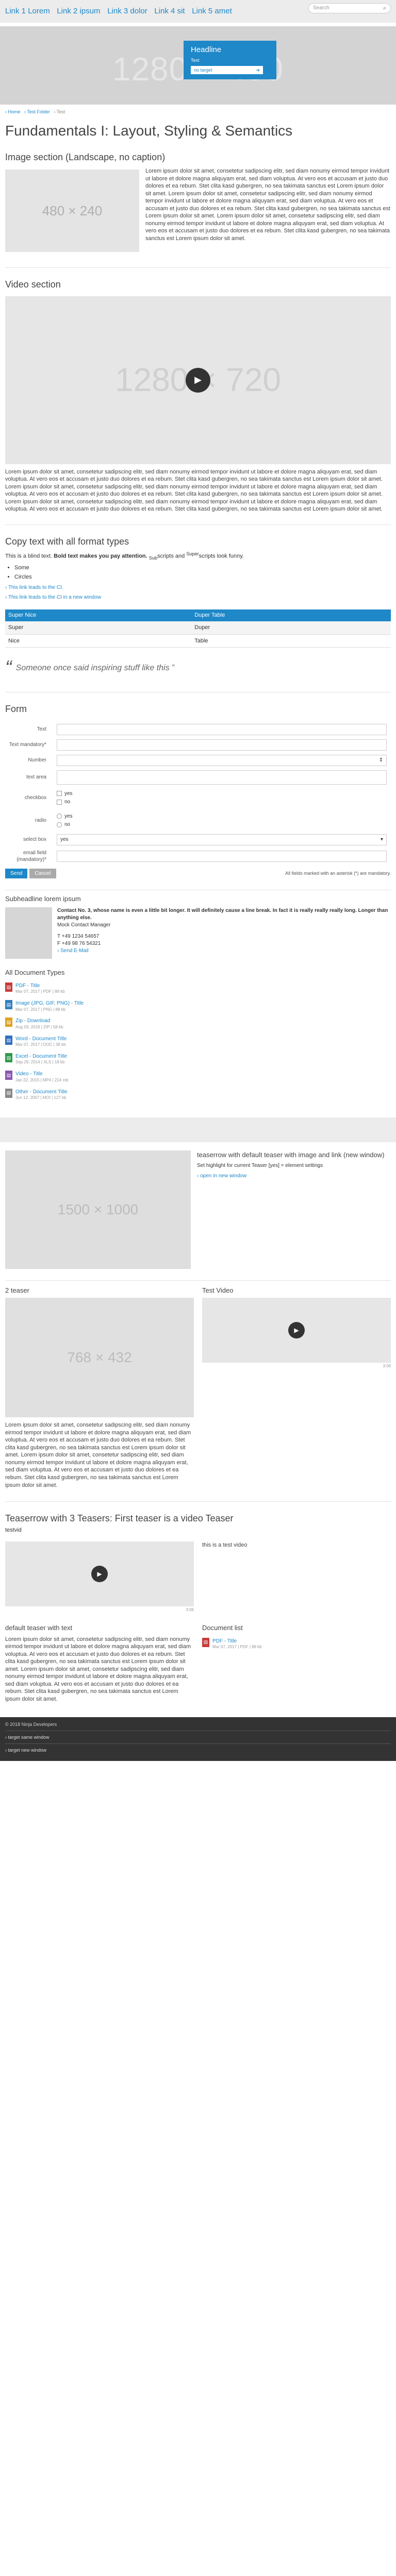 Image resolution: width=396 pixels, height=2576 pixels. I want to click on breadcrumb-folder: › Test Folder, so click(37, 111).